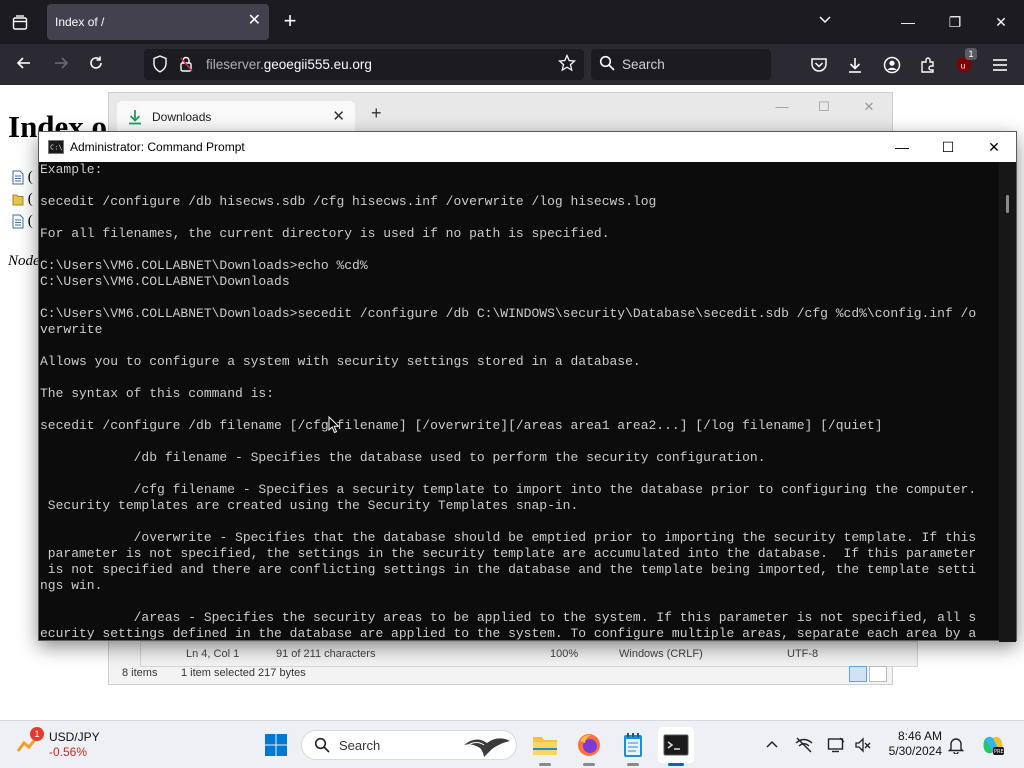 The height and width of the screenshot is (768, 1024). I want to click on explorer-tab: Downloads ✕, so click(236, 117).